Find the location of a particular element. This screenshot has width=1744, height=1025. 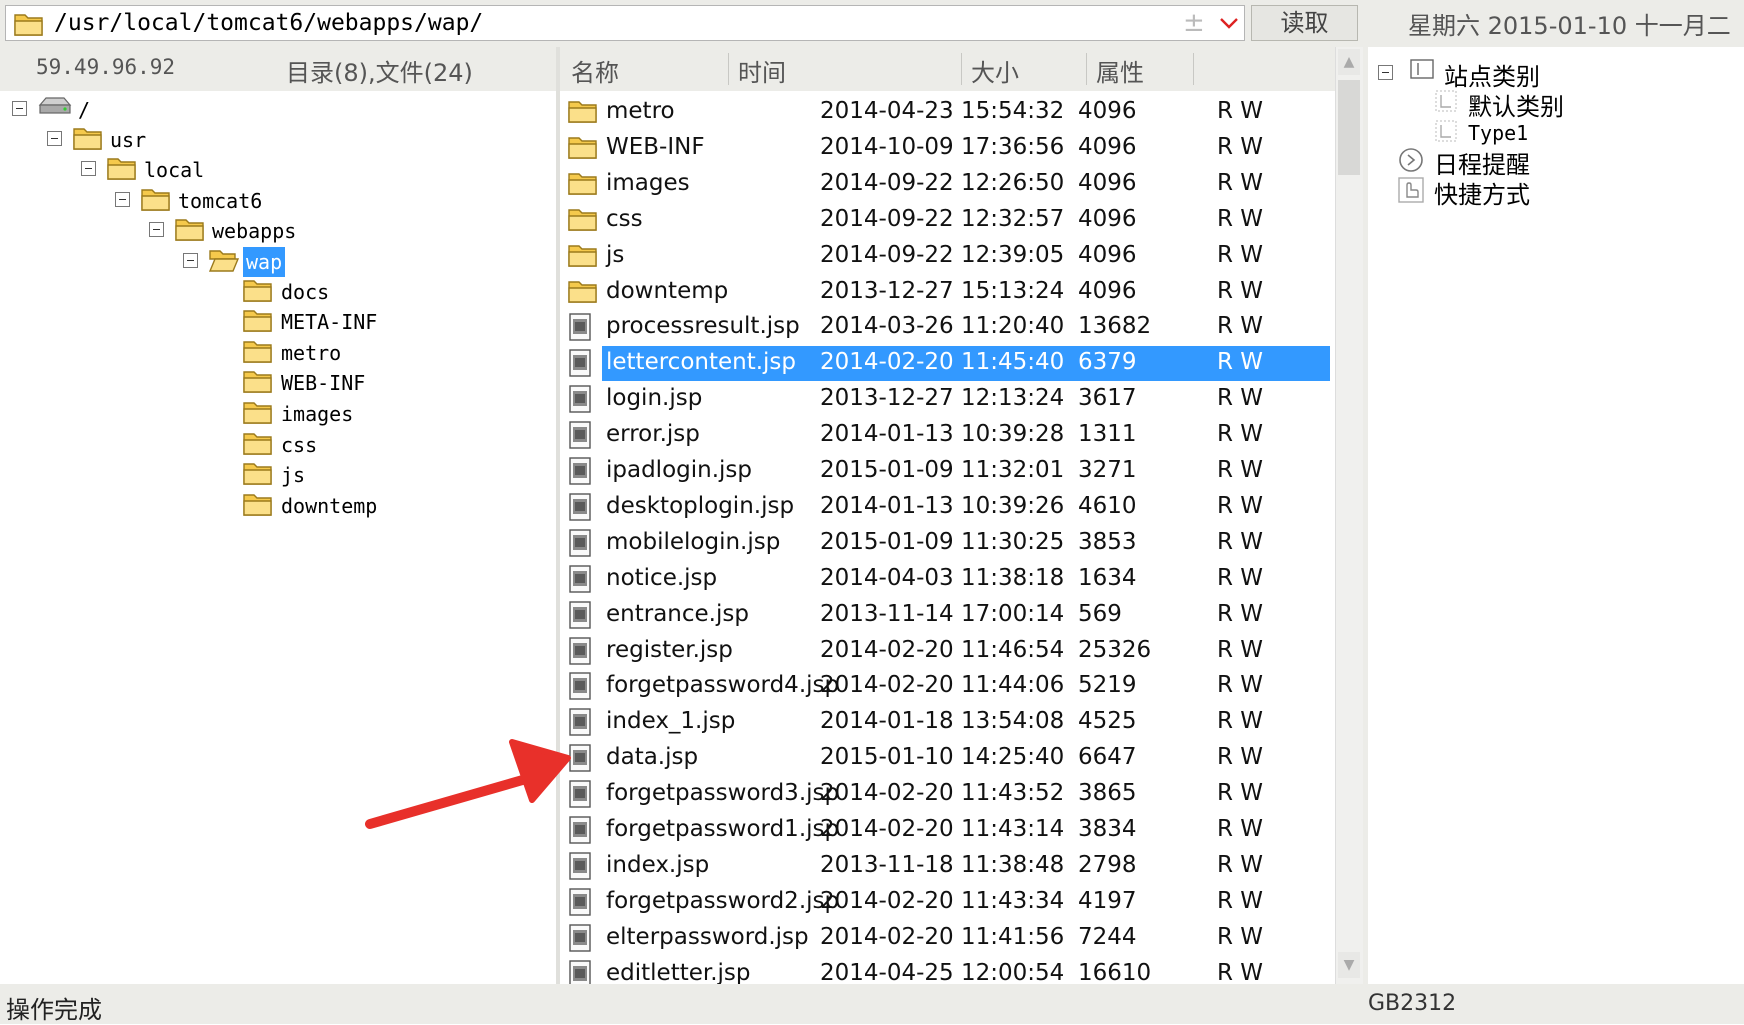

file-size: 2798 is located at coordinates (1107, 864).